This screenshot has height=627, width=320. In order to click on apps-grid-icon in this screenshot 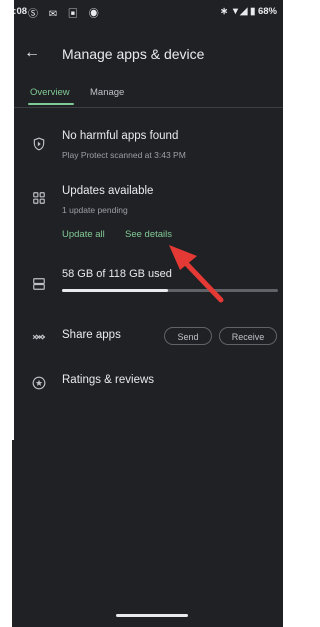, I will do `click(39, 198)`.